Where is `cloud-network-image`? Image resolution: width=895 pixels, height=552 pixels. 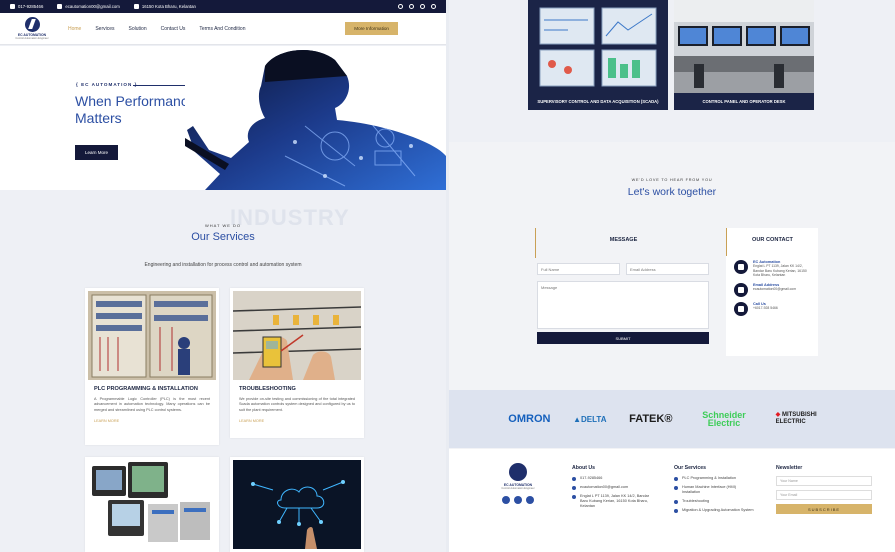
cloud-network-image is located at coordinates (297, 504).